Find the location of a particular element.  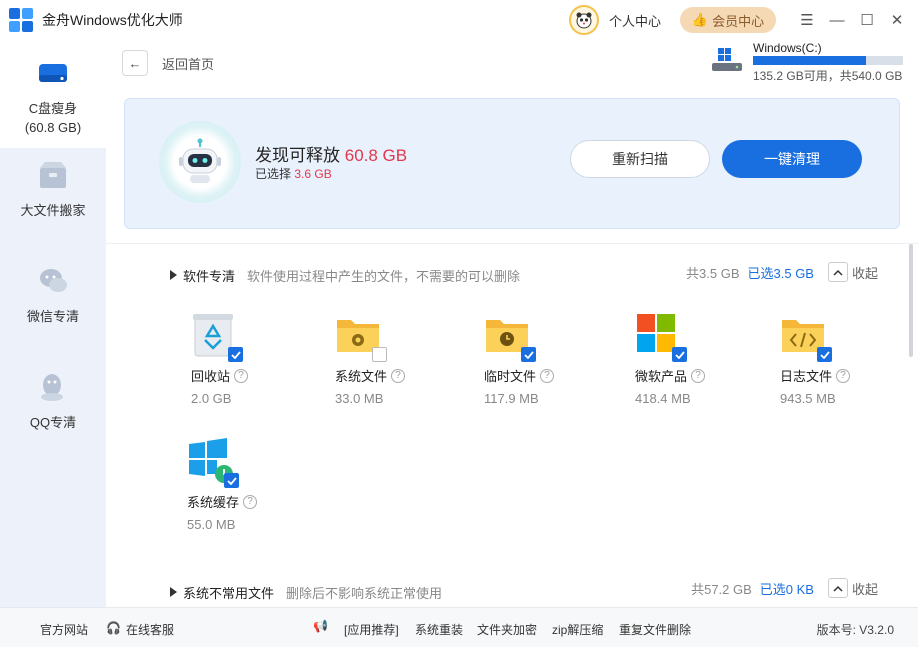

section-desc: 删除后不影响系统正常使用 is located at coordinates (364, 593).